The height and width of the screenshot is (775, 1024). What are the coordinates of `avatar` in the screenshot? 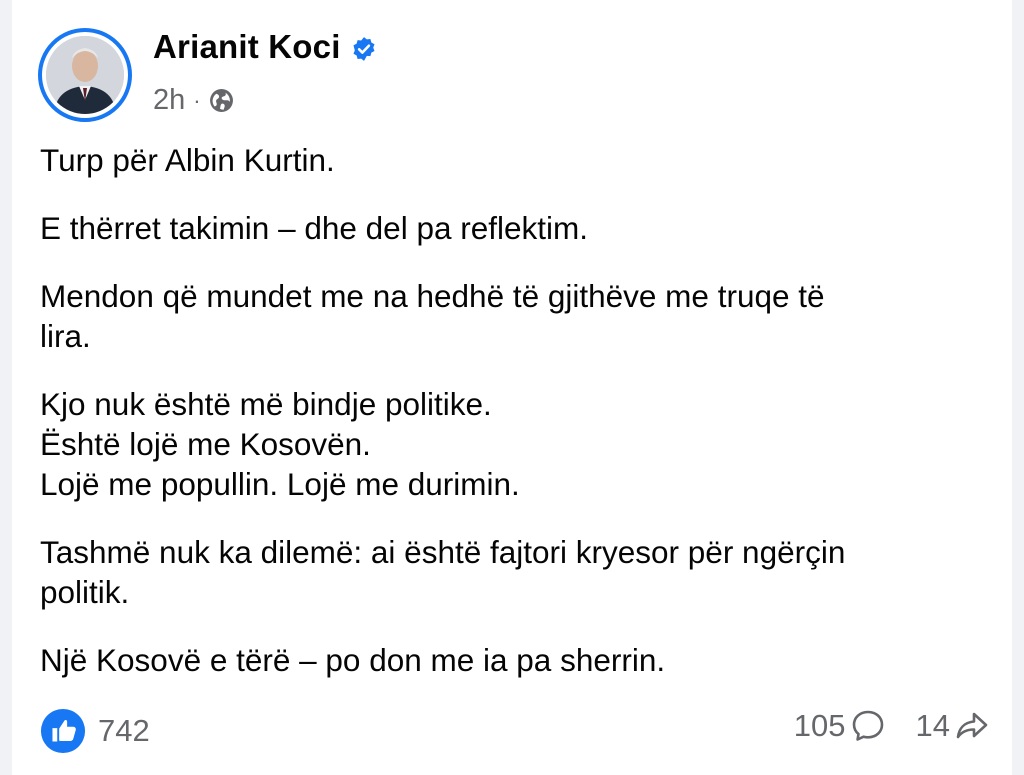 It's located at (85, 75).